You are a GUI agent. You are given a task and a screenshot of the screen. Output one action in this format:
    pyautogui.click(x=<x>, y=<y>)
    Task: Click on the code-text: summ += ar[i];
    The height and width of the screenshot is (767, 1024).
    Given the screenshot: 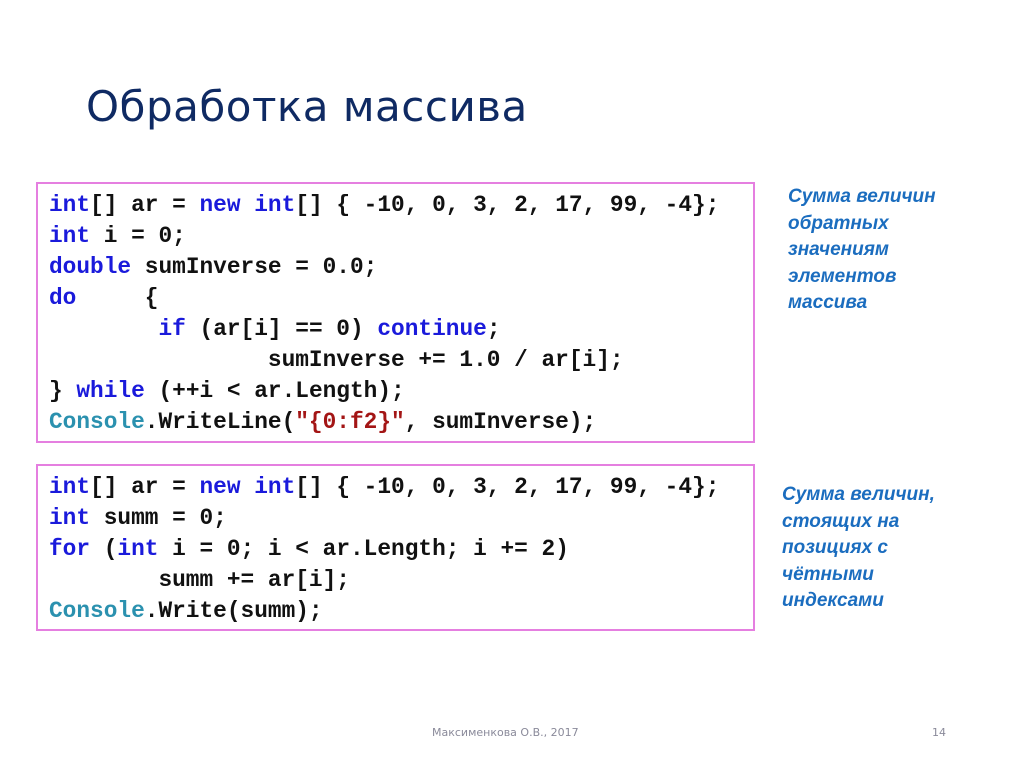 What is the action you would take?
    pyautogui.click(x=199, y=580)
    